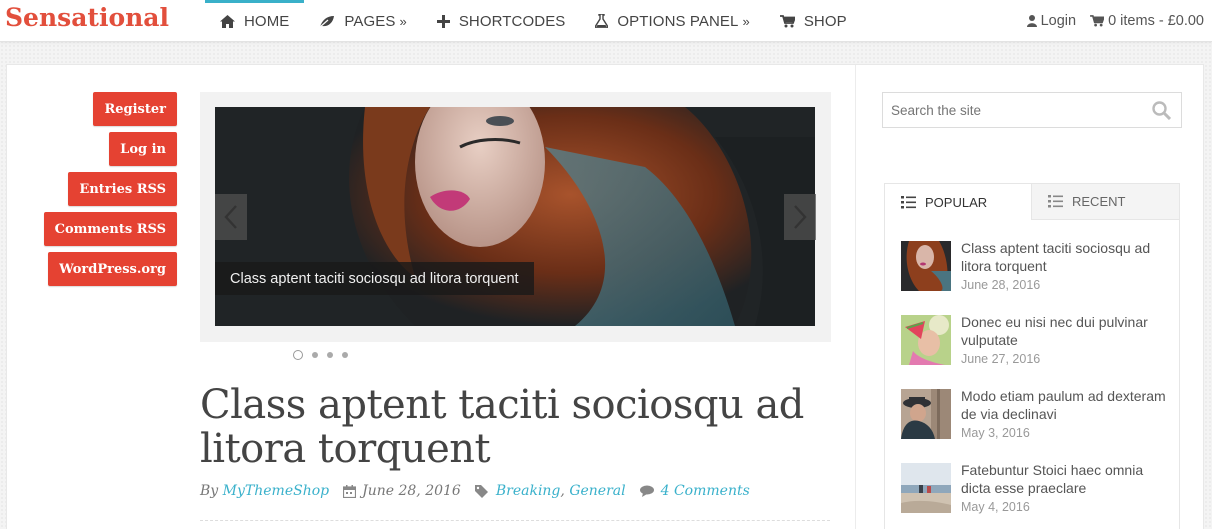  I want to click on post-item-date: May 4, 2016, so click(995, 507).